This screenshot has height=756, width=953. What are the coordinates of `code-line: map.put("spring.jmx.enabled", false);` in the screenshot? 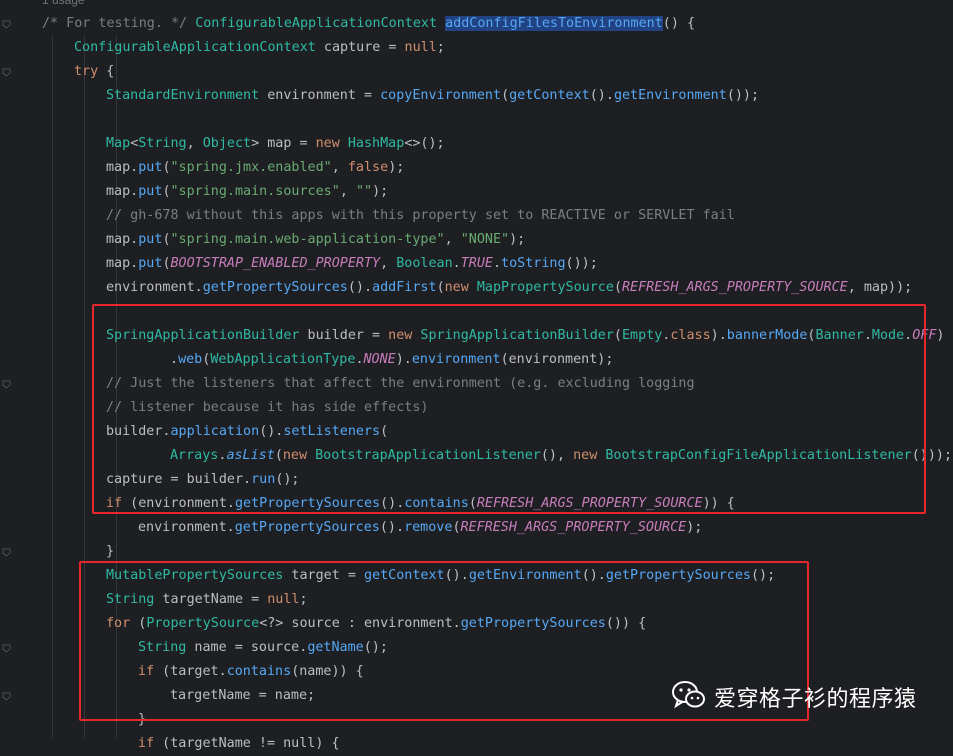 It's located at (255, 168).